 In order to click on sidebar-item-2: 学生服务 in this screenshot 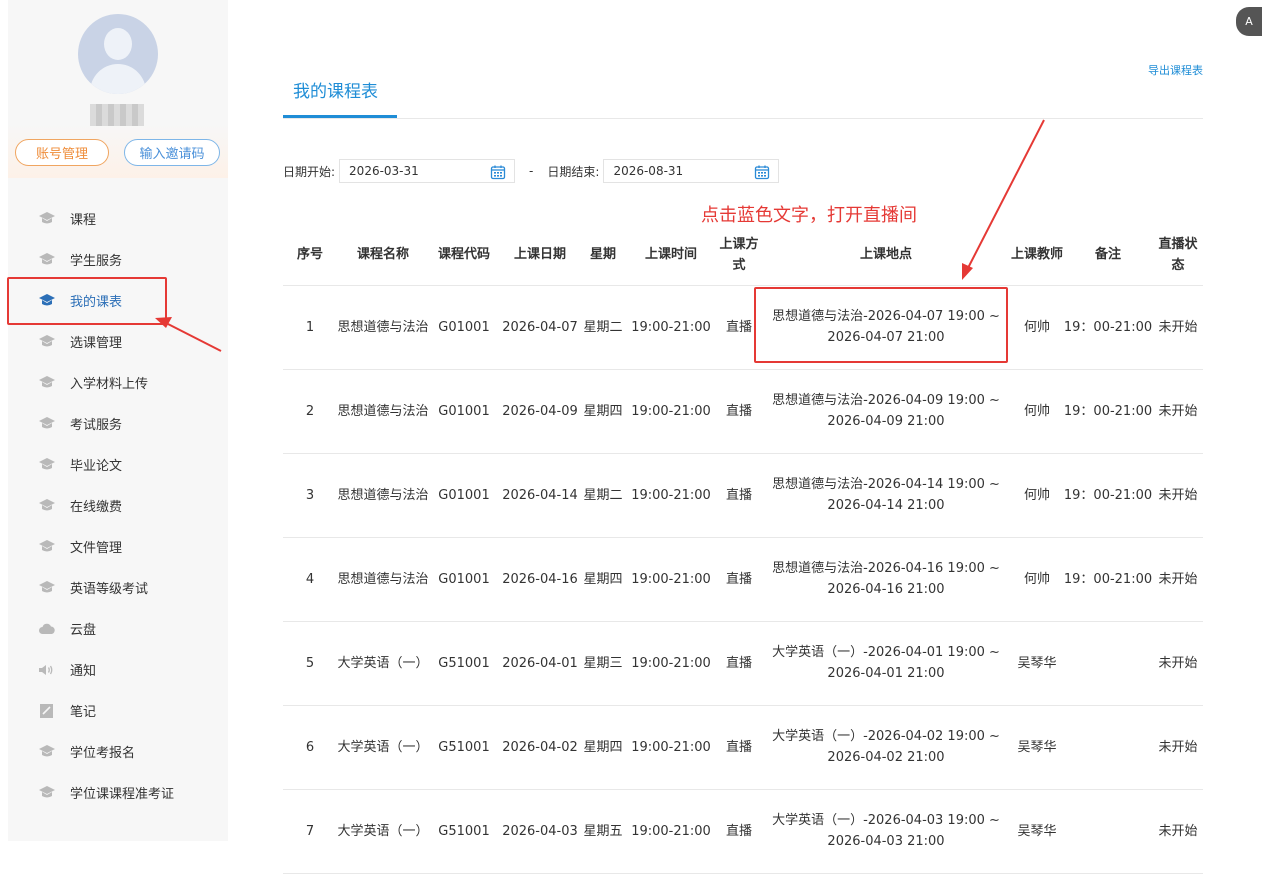, I will do `click(118, 259)`.